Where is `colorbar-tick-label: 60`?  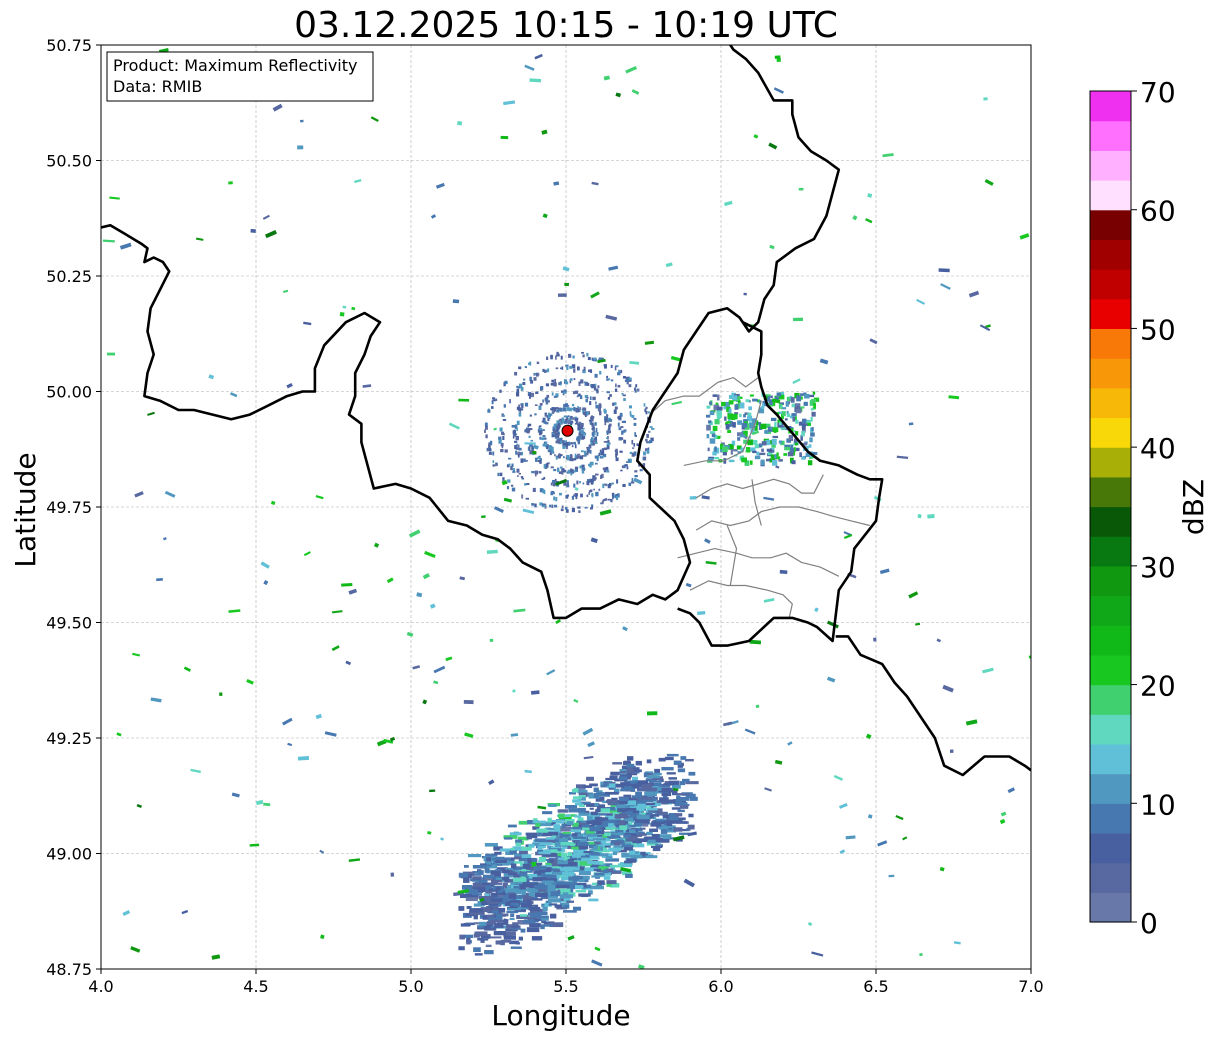 colorbar-tick-label: 60 is located at coordinates (1158, 211).